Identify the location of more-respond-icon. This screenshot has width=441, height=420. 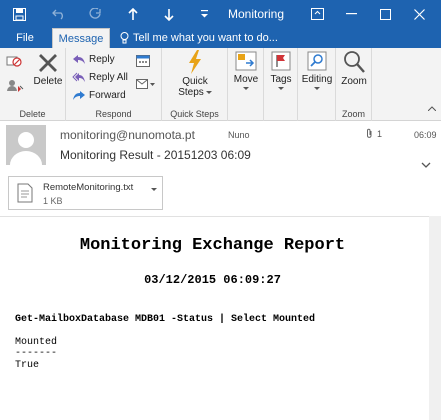
(146, 84).